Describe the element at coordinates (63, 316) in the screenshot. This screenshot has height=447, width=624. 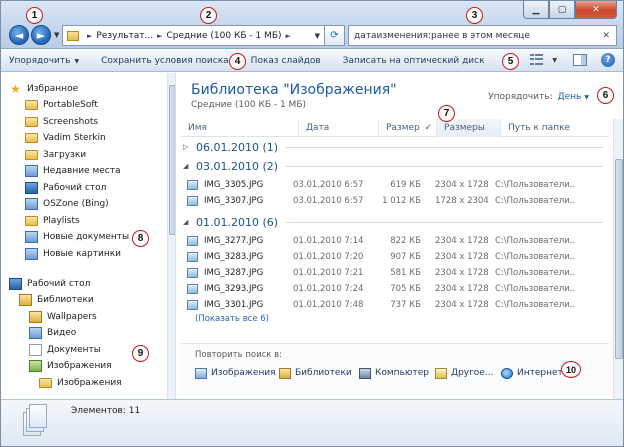
I see `nav-item-tree: Wallpapers` at that location.